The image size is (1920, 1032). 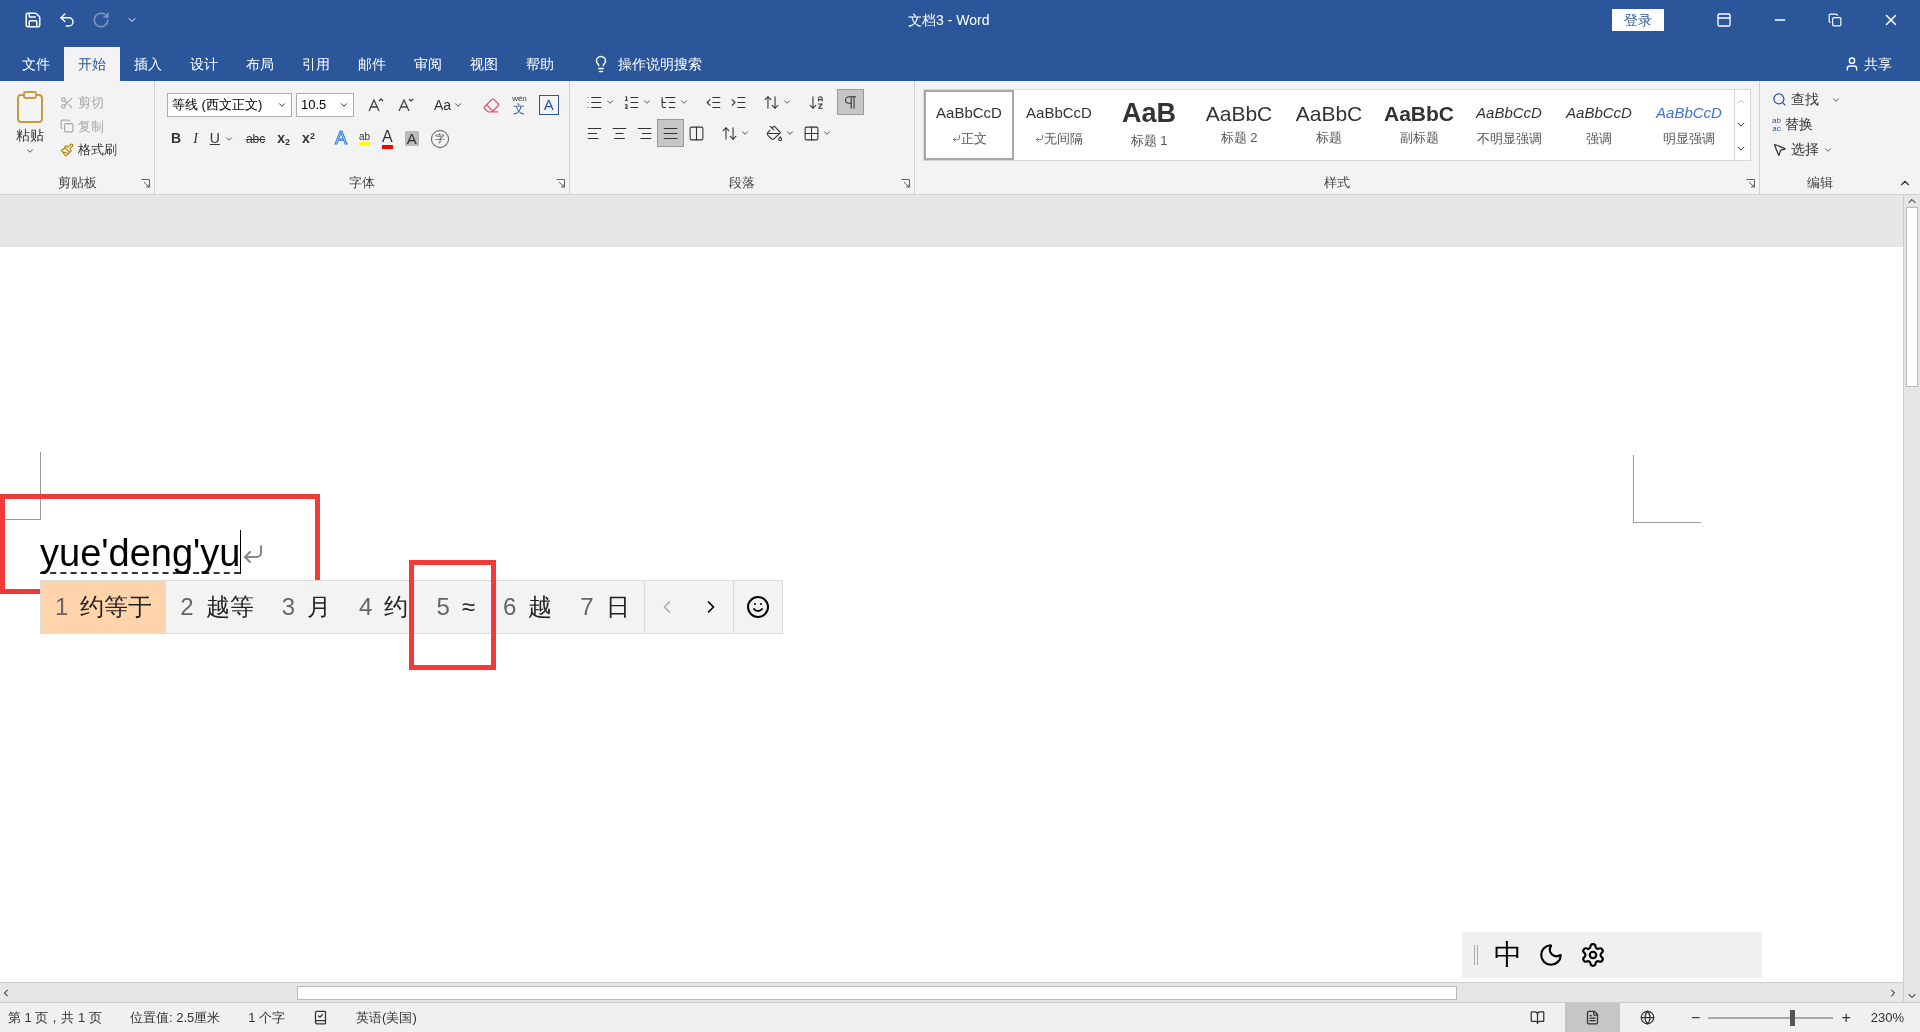 I want to click on ribbon-tab: 开始, so click(x=92, y=64).